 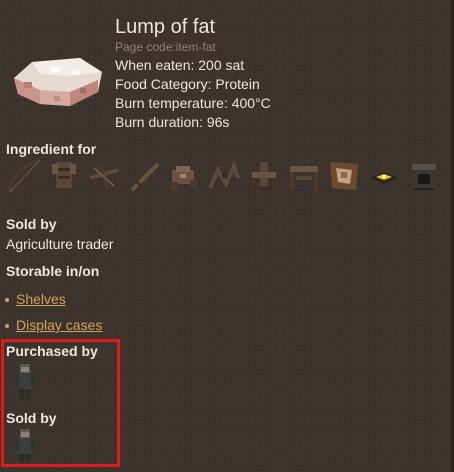 I want to click on lump-of-fat-icon, so click(x=58, y=82).